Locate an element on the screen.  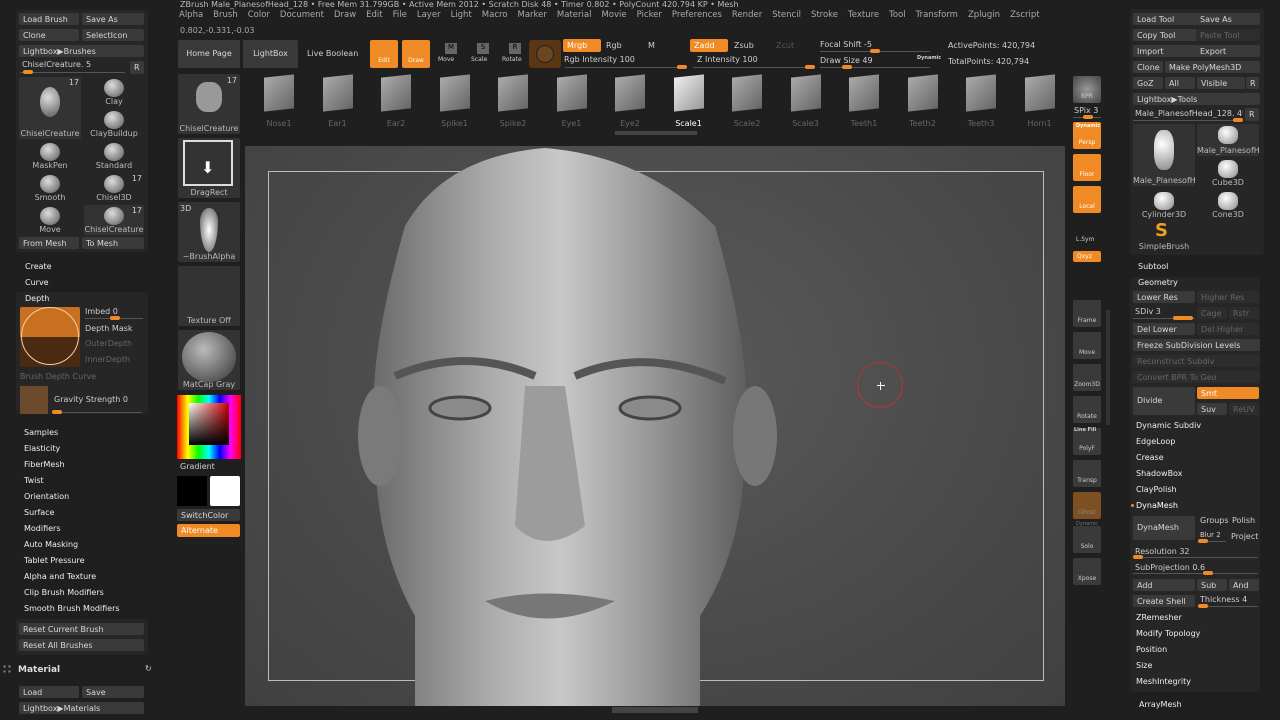
lsym-button: L.Sym is located at coordinates (1085, 239).